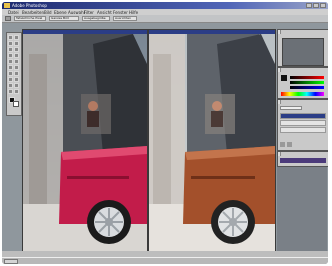  What do you see at coordinates (279, 70) in the screenshot?
I see `tab-color` at bounding box center [279, 70].